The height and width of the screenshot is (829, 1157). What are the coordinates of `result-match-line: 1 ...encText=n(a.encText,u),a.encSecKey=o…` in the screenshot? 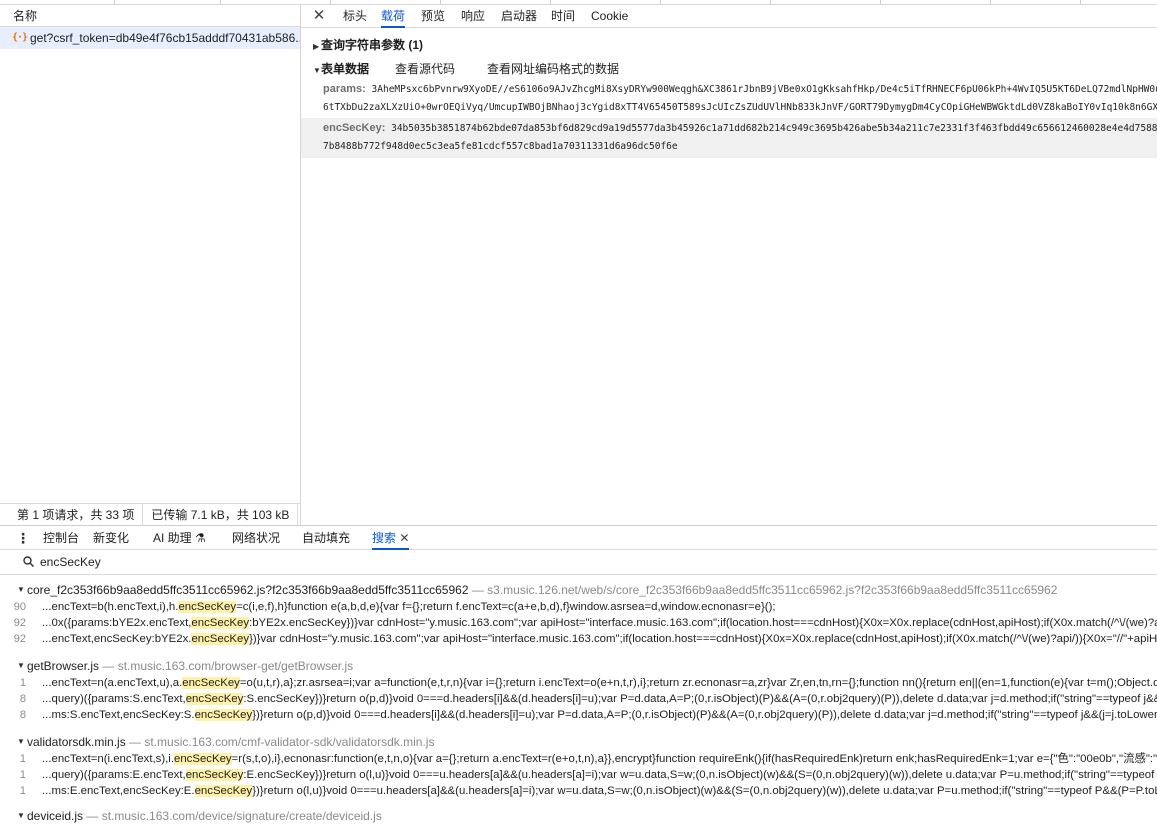 It's located at (578, 683).